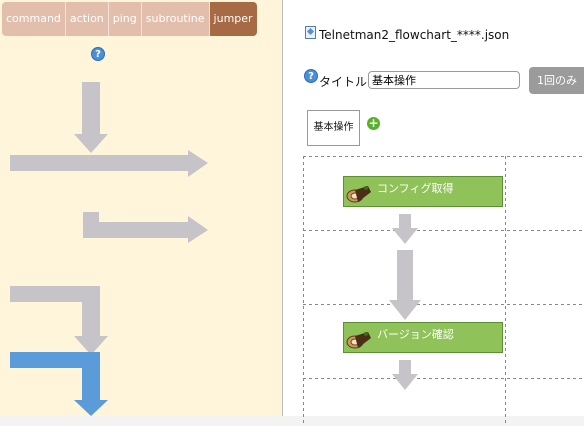 This screenshot has width=584, height=426. What do you see at coordinates (343, 82) in the screenshot?
I see `title-label: タイトル` at bounding box center [343, 82].